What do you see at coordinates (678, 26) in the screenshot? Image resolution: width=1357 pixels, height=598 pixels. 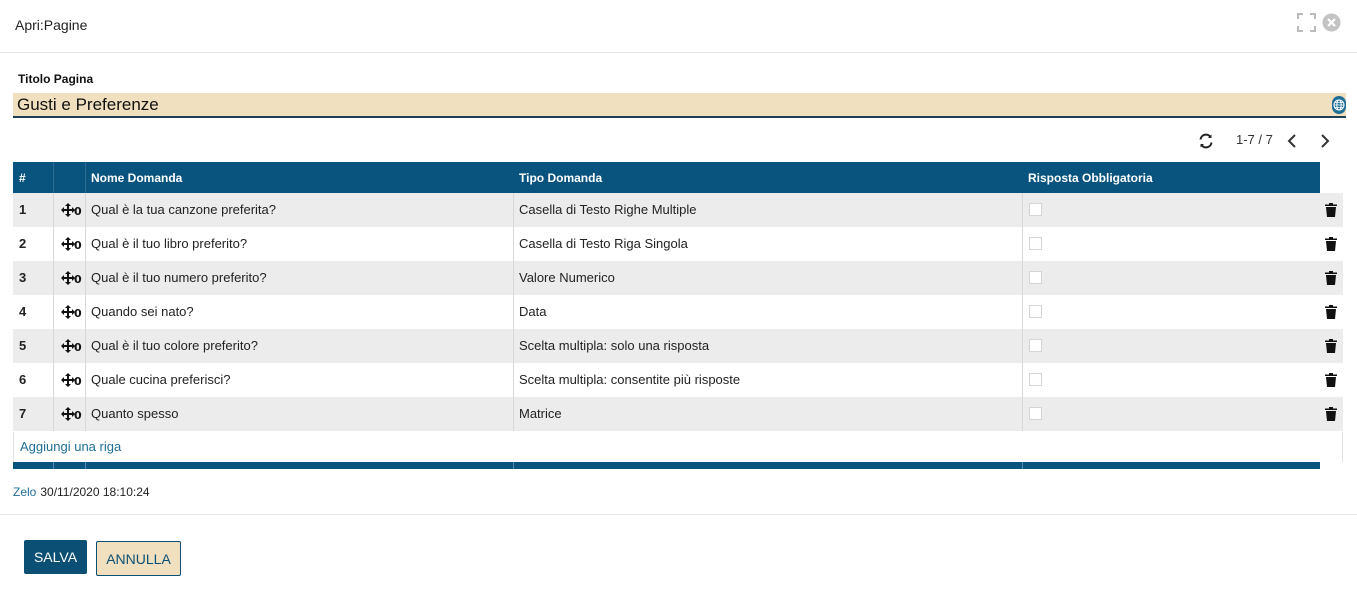 I see `dialog-titlebar: Apri:Pagine` at bounding box center [678, 26].